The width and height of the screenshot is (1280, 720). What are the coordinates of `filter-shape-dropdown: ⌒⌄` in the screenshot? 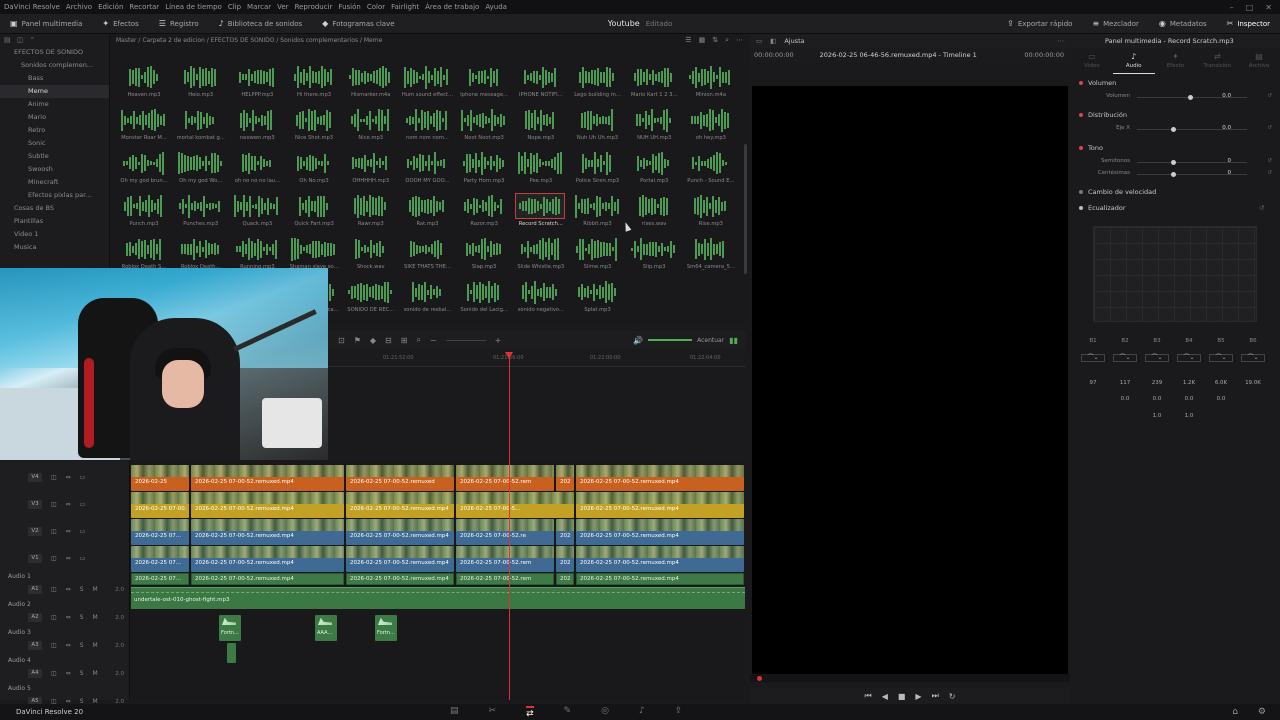 It's located at (1157, 358).